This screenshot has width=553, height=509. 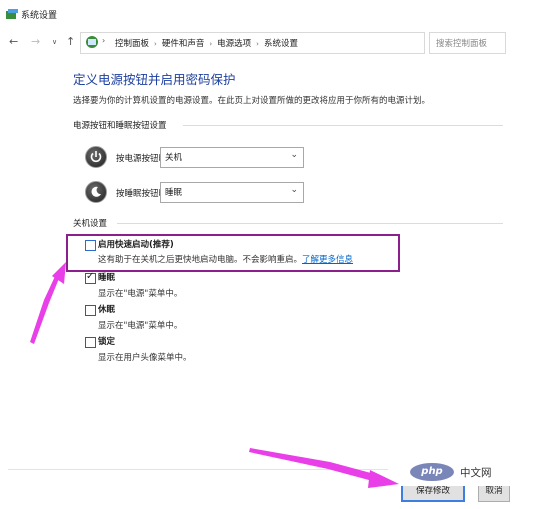 I want to click on arrow-to-fast-startup, so click(x=46, y=307).